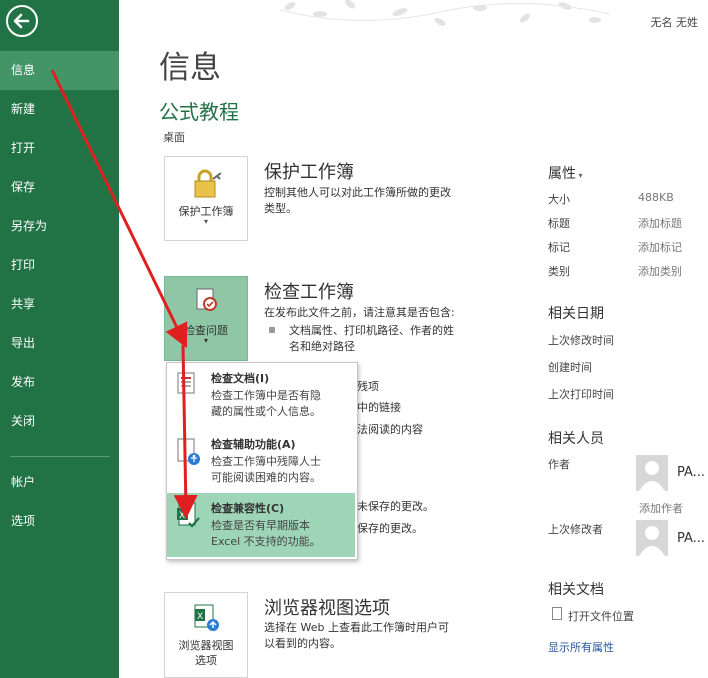  Describe the element at coordinates (660, 271) in the screenshot. I see `prop-value-category: 添加类别` at that location.